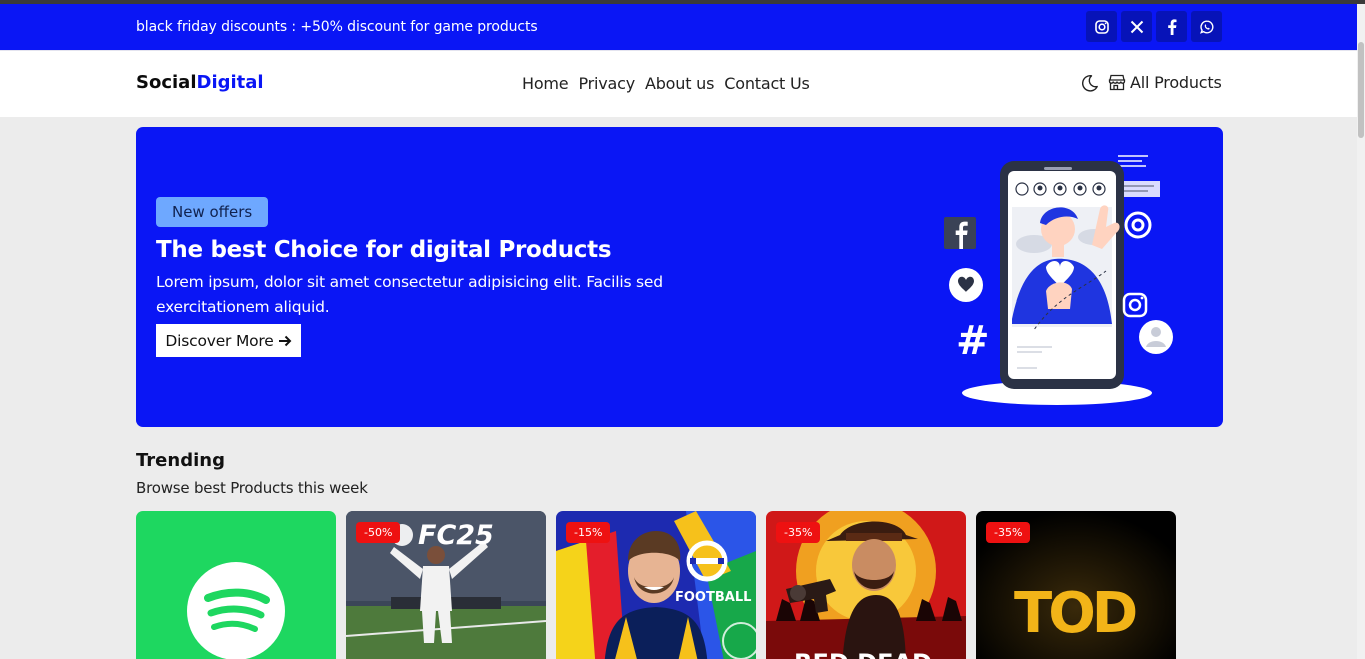 The height and width of the screenshot is (659, 1365). I want to click on trending-subtitle: Browse best Products this week, so click(252, 488).